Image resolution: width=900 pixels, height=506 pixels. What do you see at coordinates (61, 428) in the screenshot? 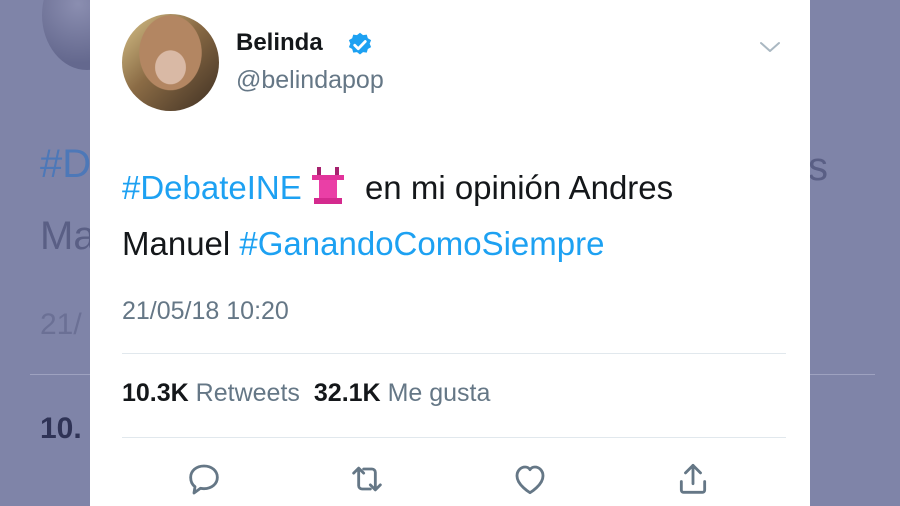
I see `background-count-fragment: 10.` at bounding box center [61, 428].